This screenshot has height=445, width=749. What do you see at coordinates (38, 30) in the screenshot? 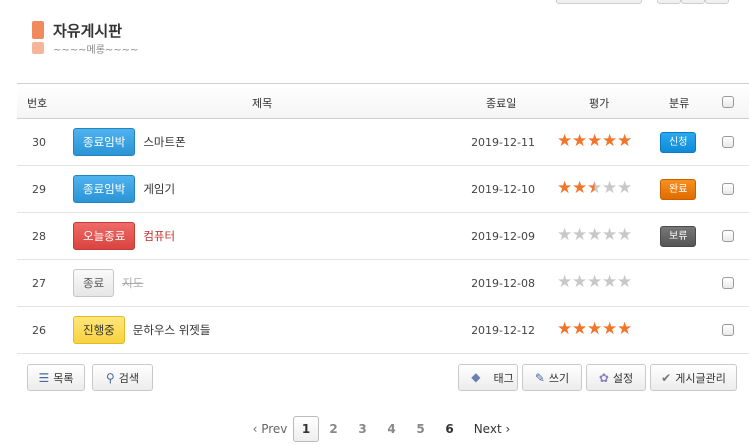
I see `title-accent-bar` at bounding box center [38, 30].